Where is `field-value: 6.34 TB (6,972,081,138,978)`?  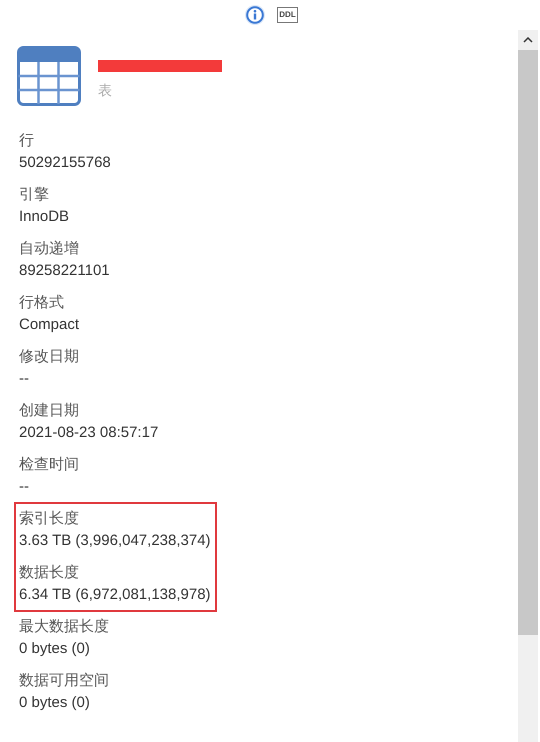 field-value: 6.34 TB (6,972,081,138,978) is located at coordinates (115, 595).